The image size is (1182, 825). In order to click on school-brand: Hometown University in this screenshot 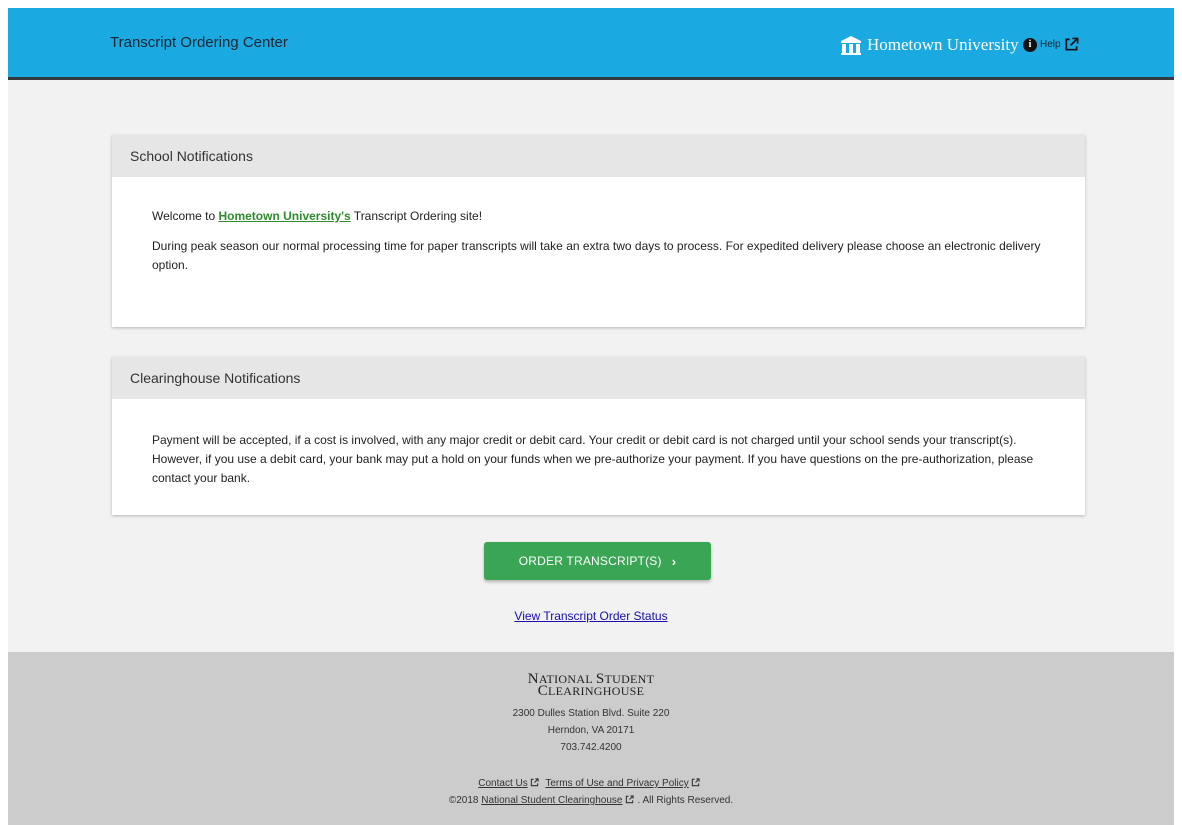, I will do `click(929, 45)`.